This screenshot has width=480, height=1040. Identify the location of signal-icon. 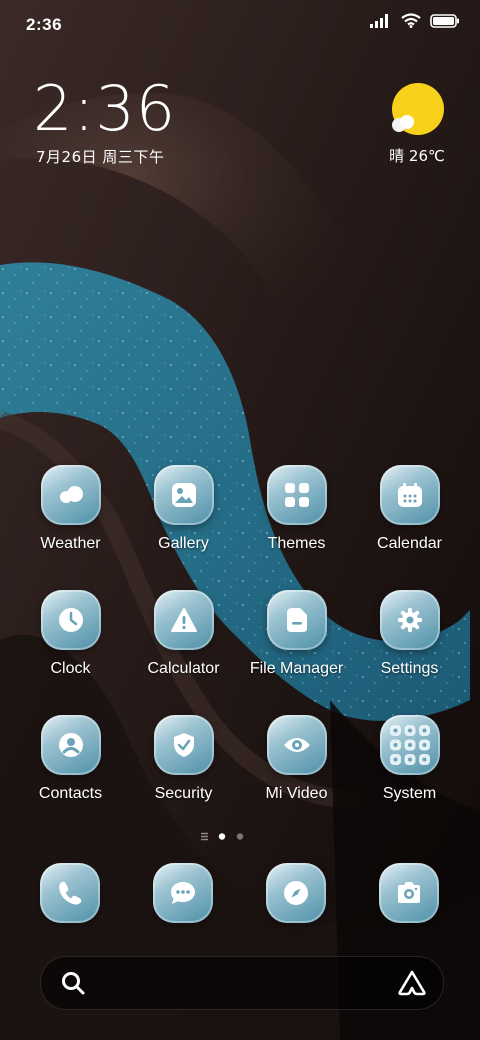
(379, 20).